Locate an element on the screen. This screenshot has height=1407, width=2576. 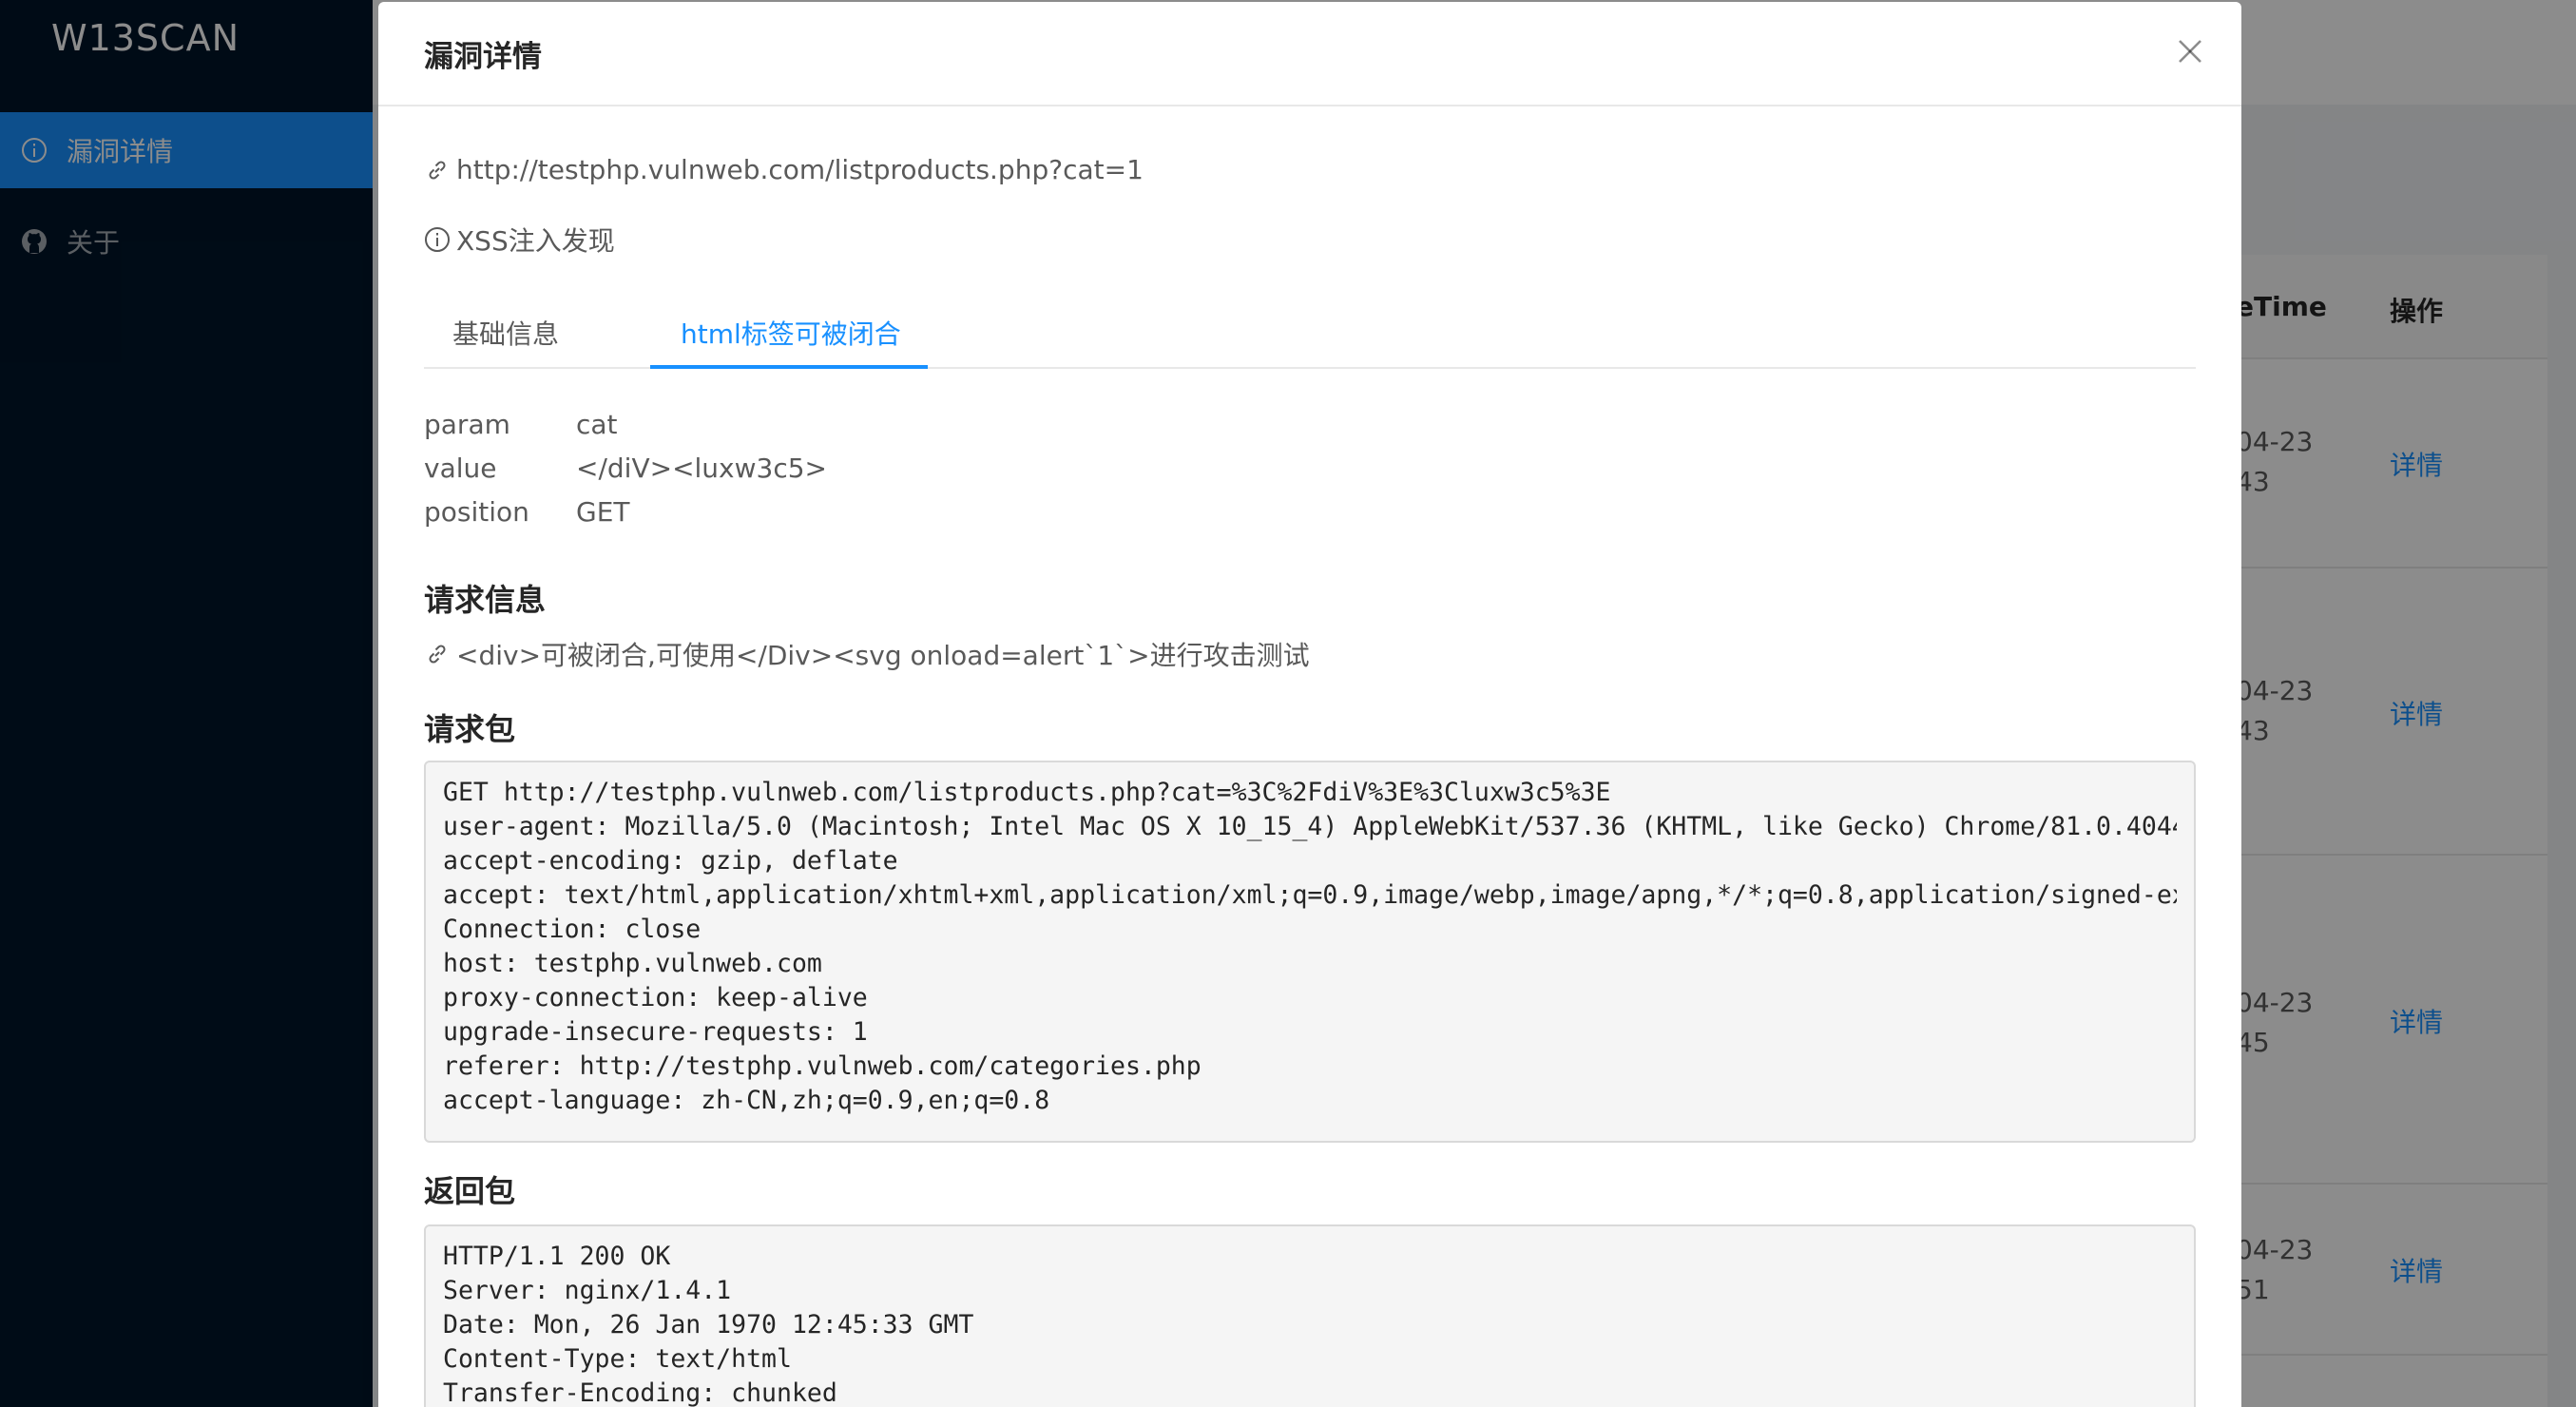
close-icon is located at coordinates (2190, 53).